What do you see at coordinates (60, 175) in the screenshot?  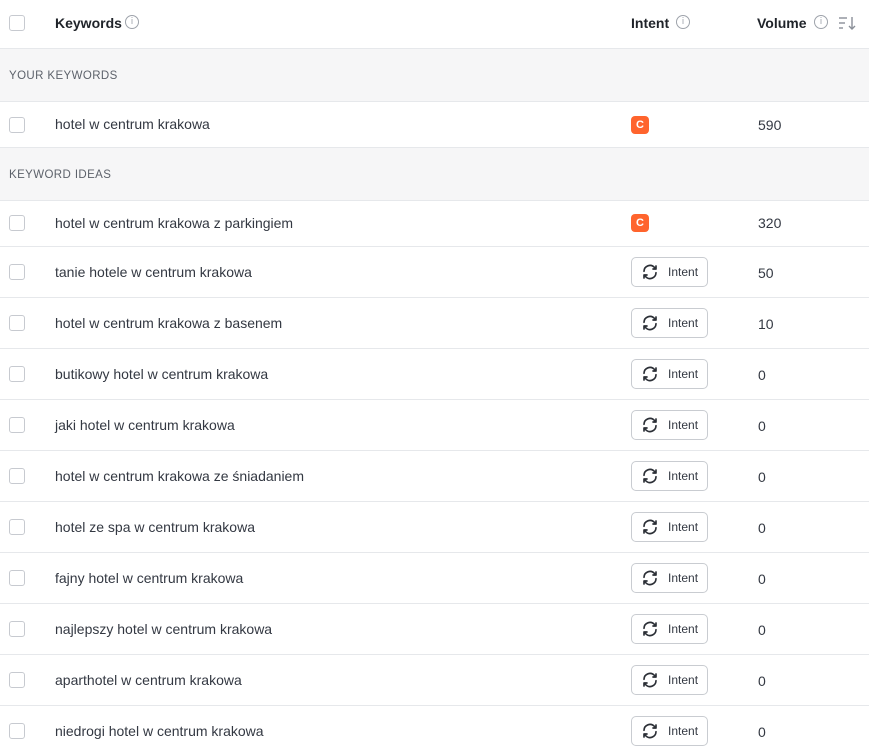 I see `section-label: KEYWORD IDEAS` at bounding box center [60, 175].